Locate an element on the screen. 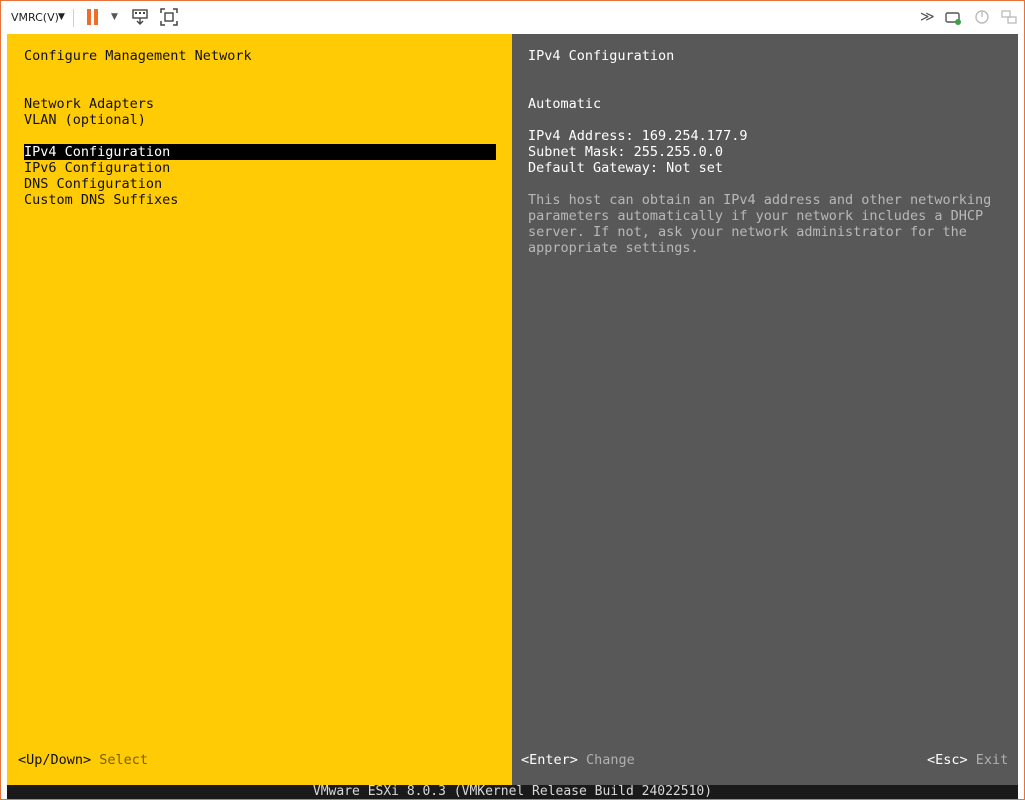 This screenshot has width=1025, height=800. ipv4-mode: Automatic is located at coordinates (565, 104).